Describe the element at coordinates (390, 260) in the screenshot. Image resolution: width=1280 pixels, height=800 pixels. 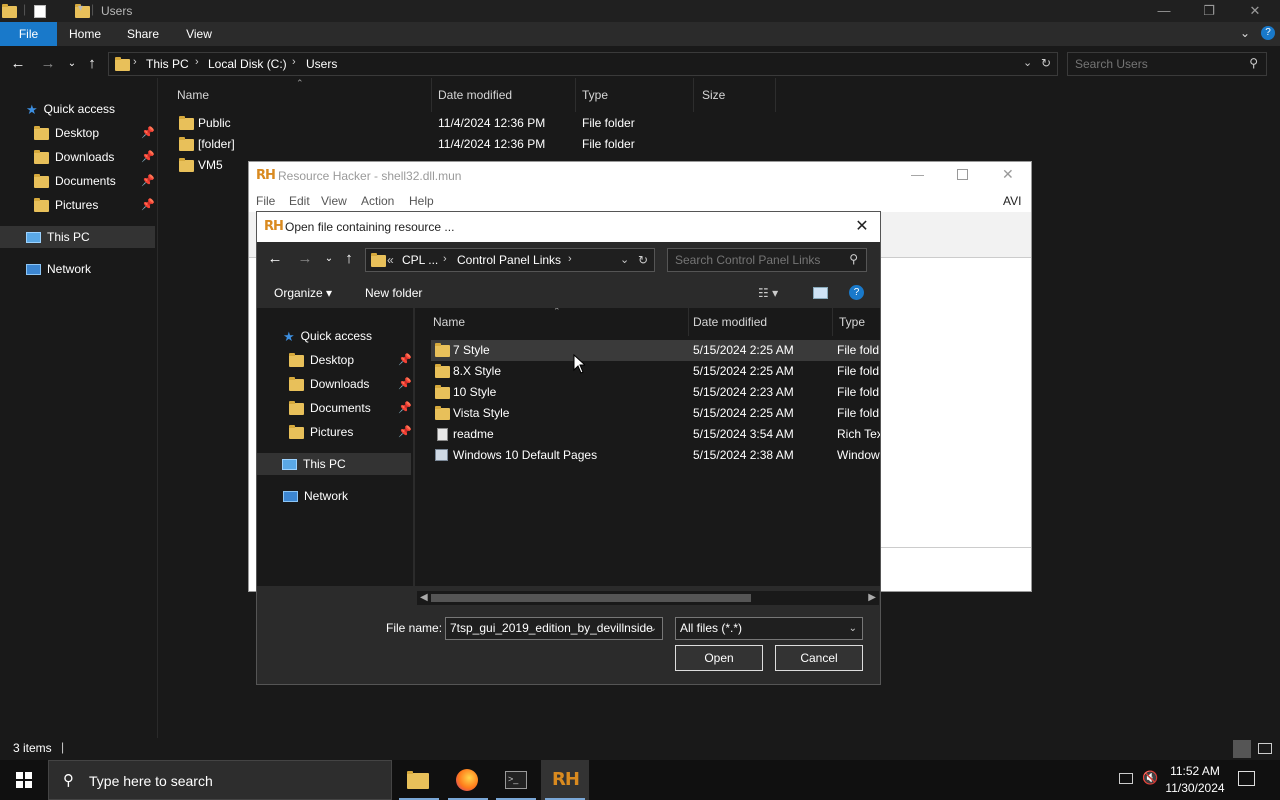
I see `overflow-icon: «` at that location.